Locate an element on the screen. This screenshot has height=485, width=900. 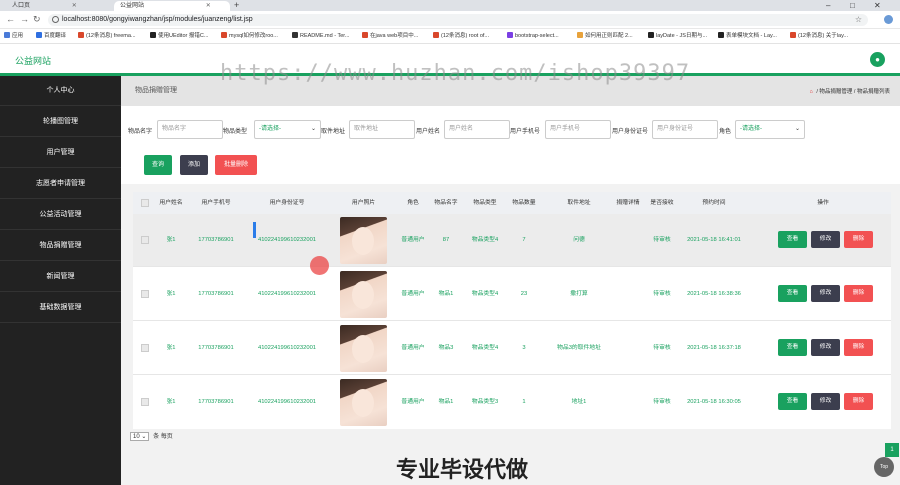
breadcrumb-parent: 物品捐赠管理 is located at coordinates (835, 92).